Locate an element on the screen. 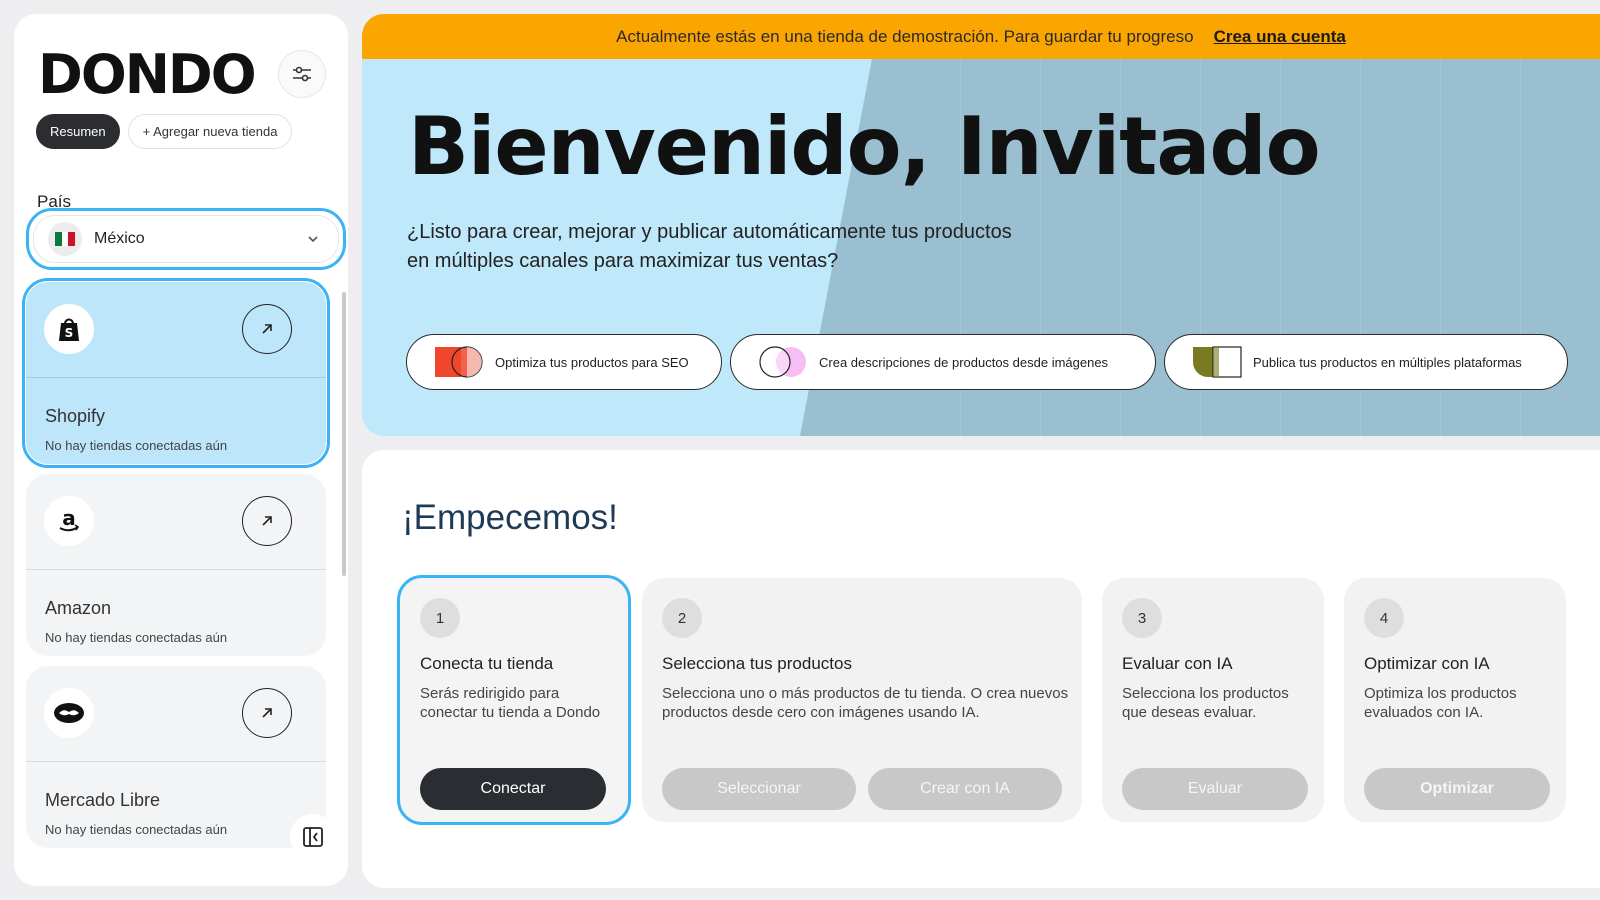 This screenshot has width=1600, height=900. evaluate-button: Evaluar is located at coordinates (1215, 789).